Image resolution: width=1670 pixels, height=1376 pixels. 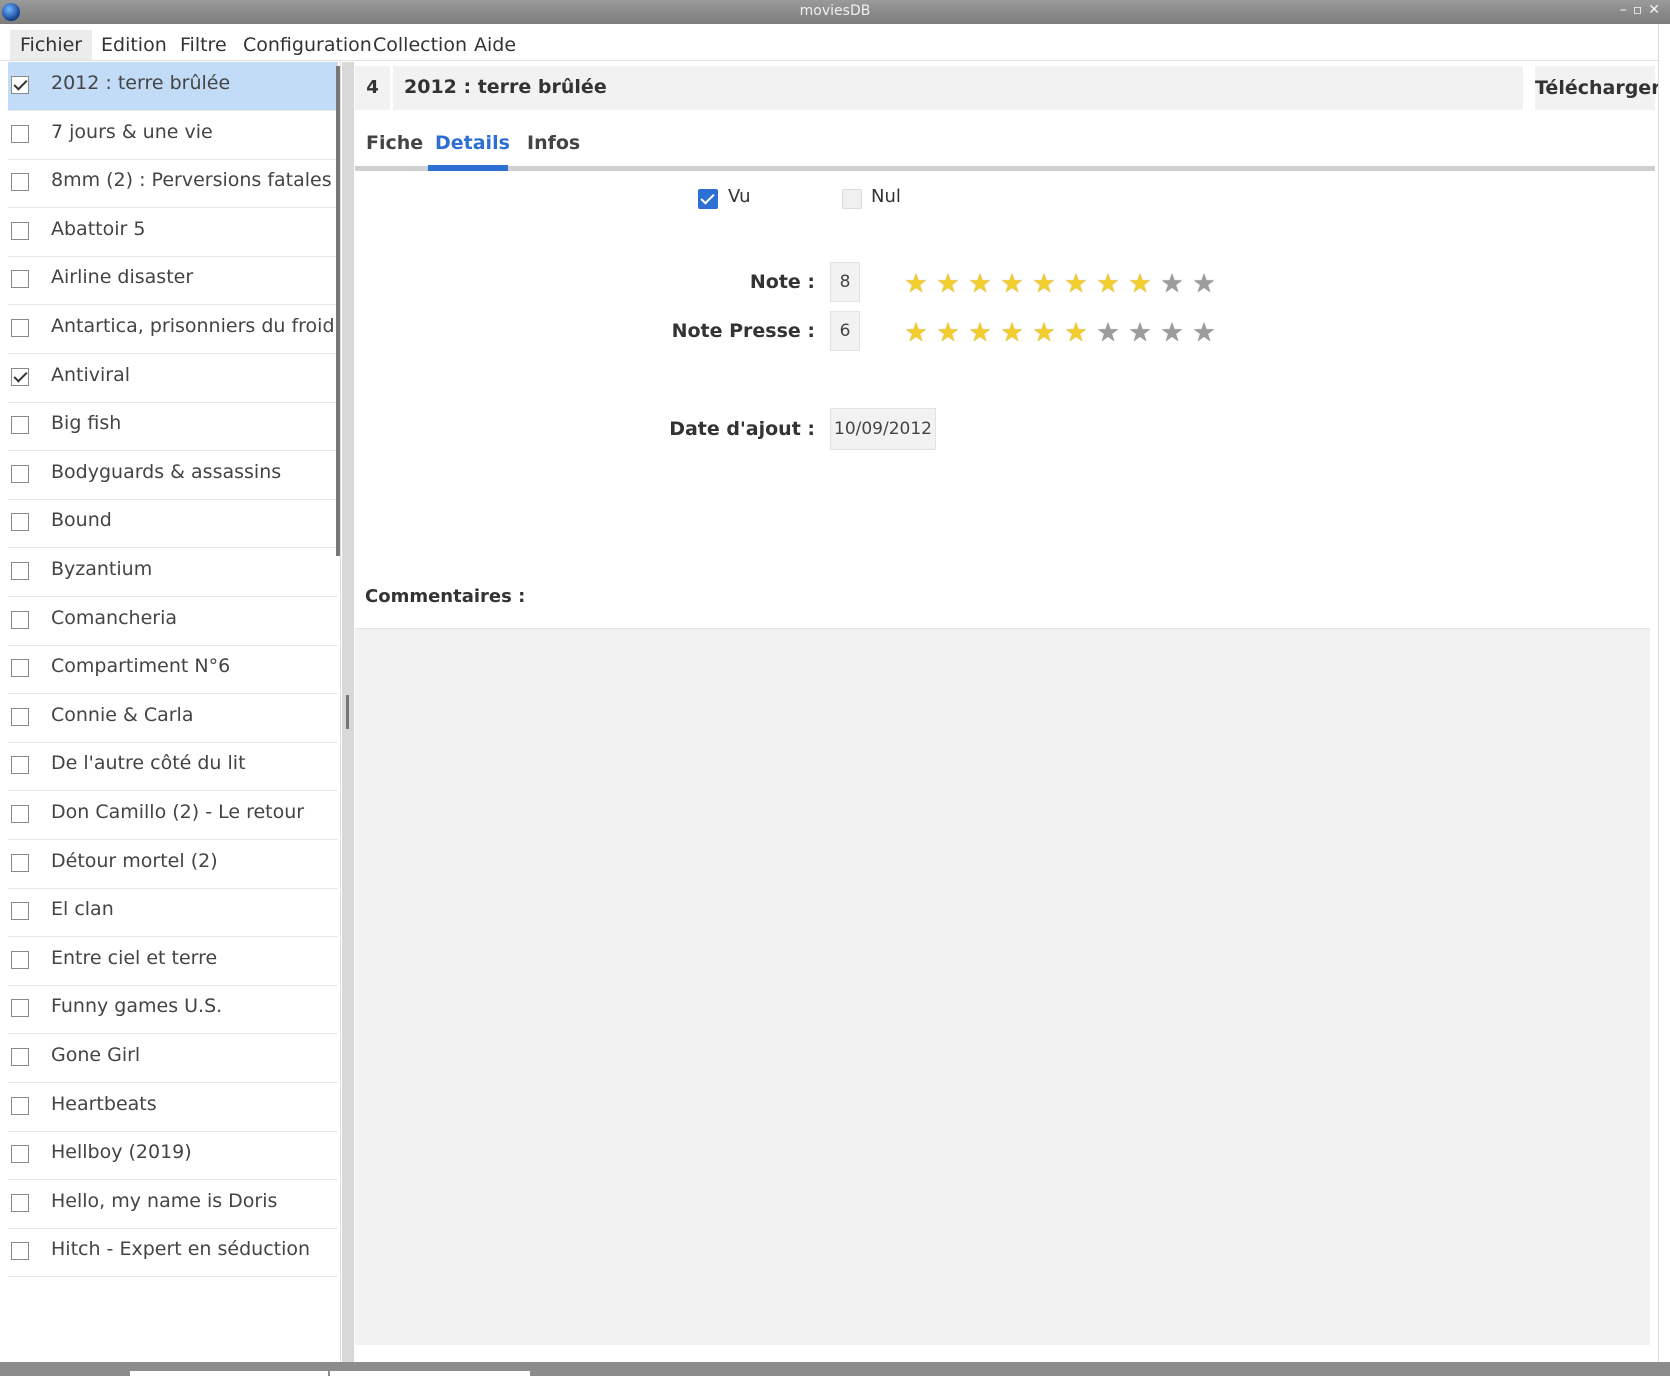 I want to click on list-item: Abattoir 5, so click(x=173, y=232).